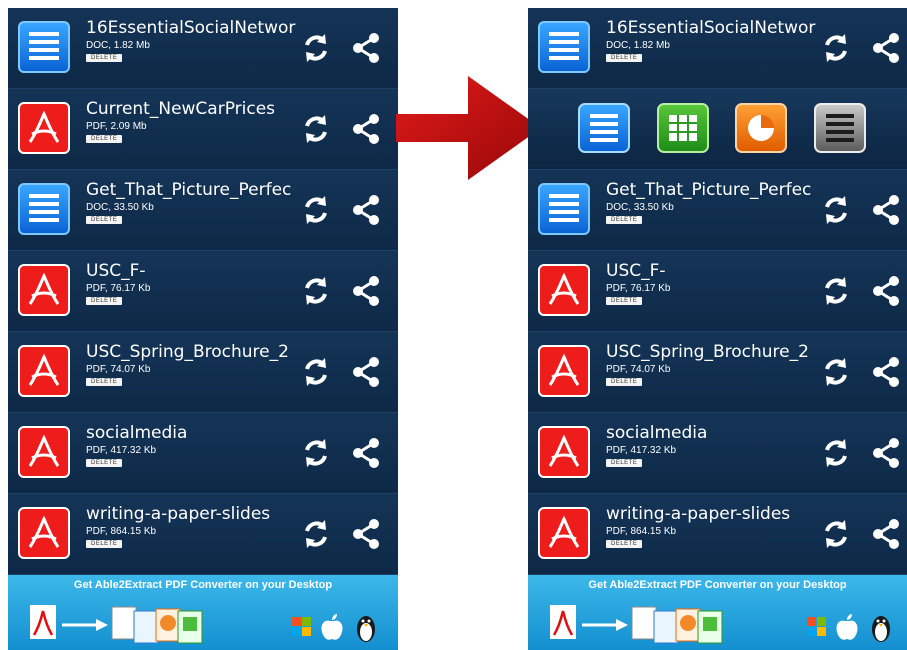  I want to click on file-meta: PDF, 864.15 Kb, so click(641, 531).